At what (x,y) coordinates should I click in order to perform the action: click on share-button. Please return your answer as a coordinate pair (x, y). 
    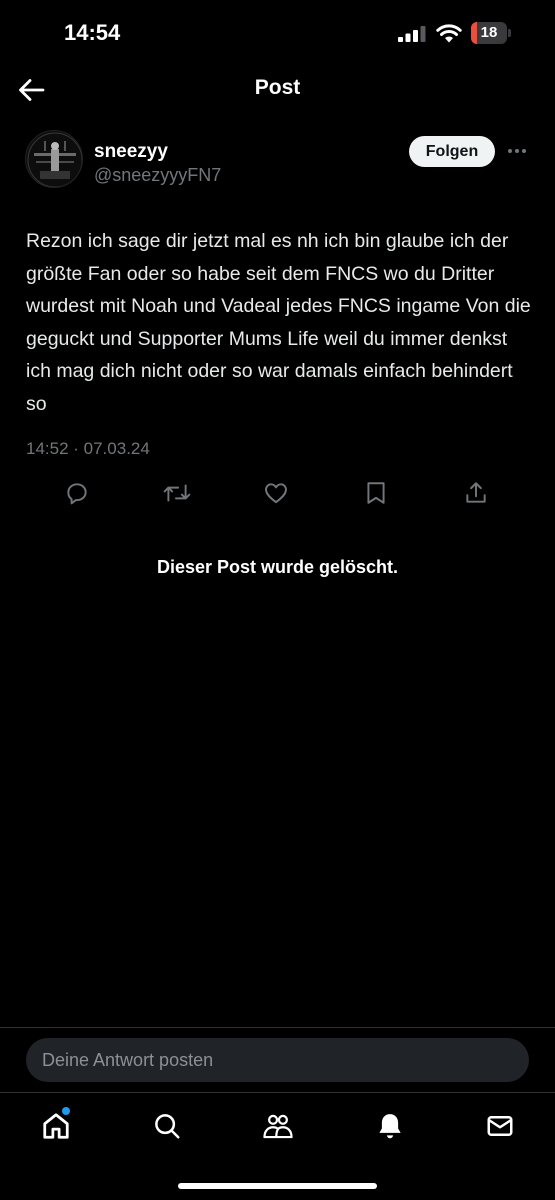
    Looking at the image, I should click on (476, 493).